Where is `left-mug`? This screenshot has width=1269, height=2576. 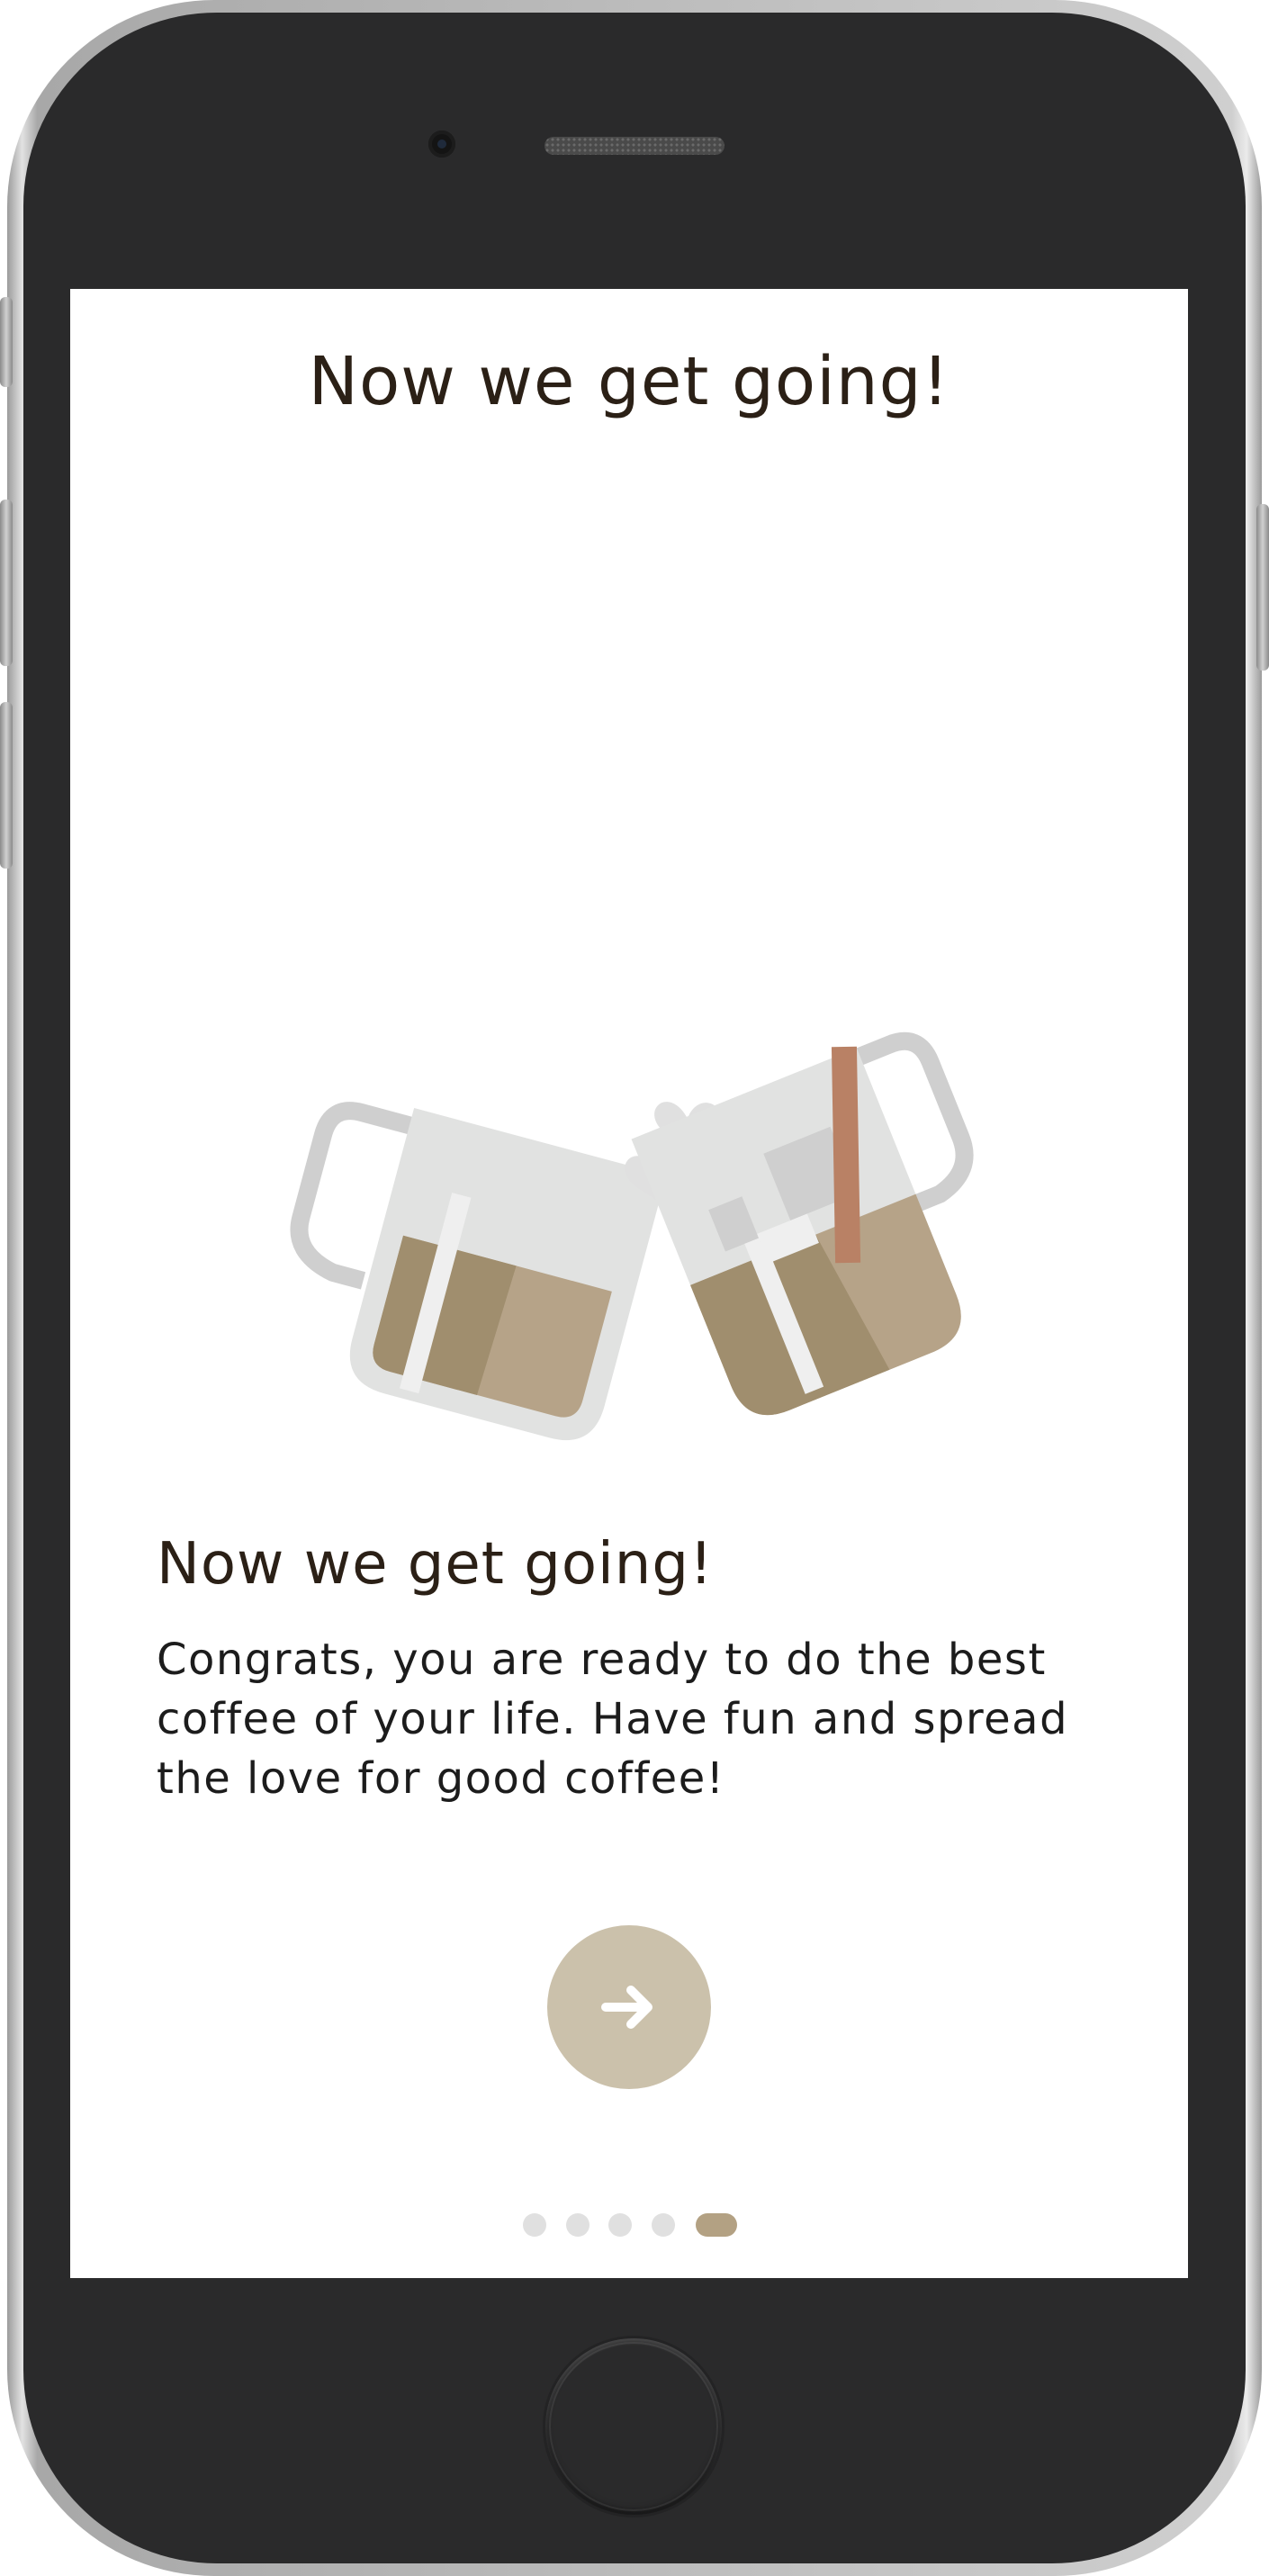
left-mug is located at coordinates (479, 1271).